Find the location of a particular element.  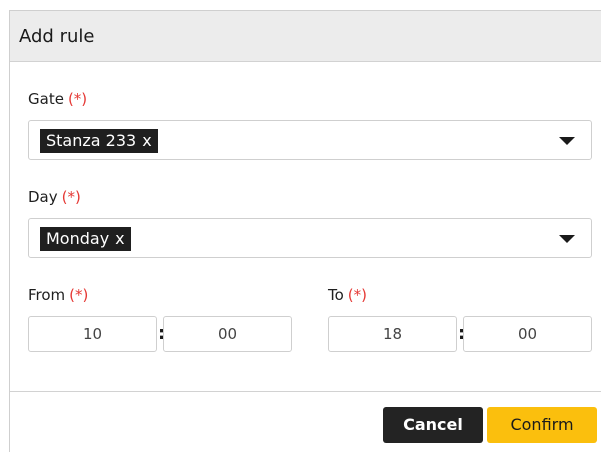

from-label-text: From is located at coordinates (47, 295).